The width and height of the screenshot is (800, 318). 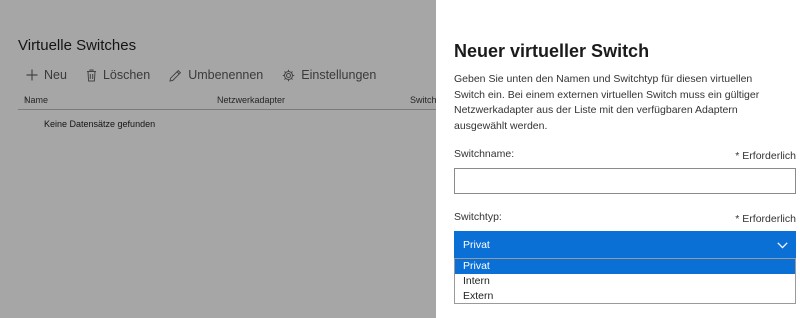 I want to click on switchname-label: Switchname:, so click(x=484, y=154).